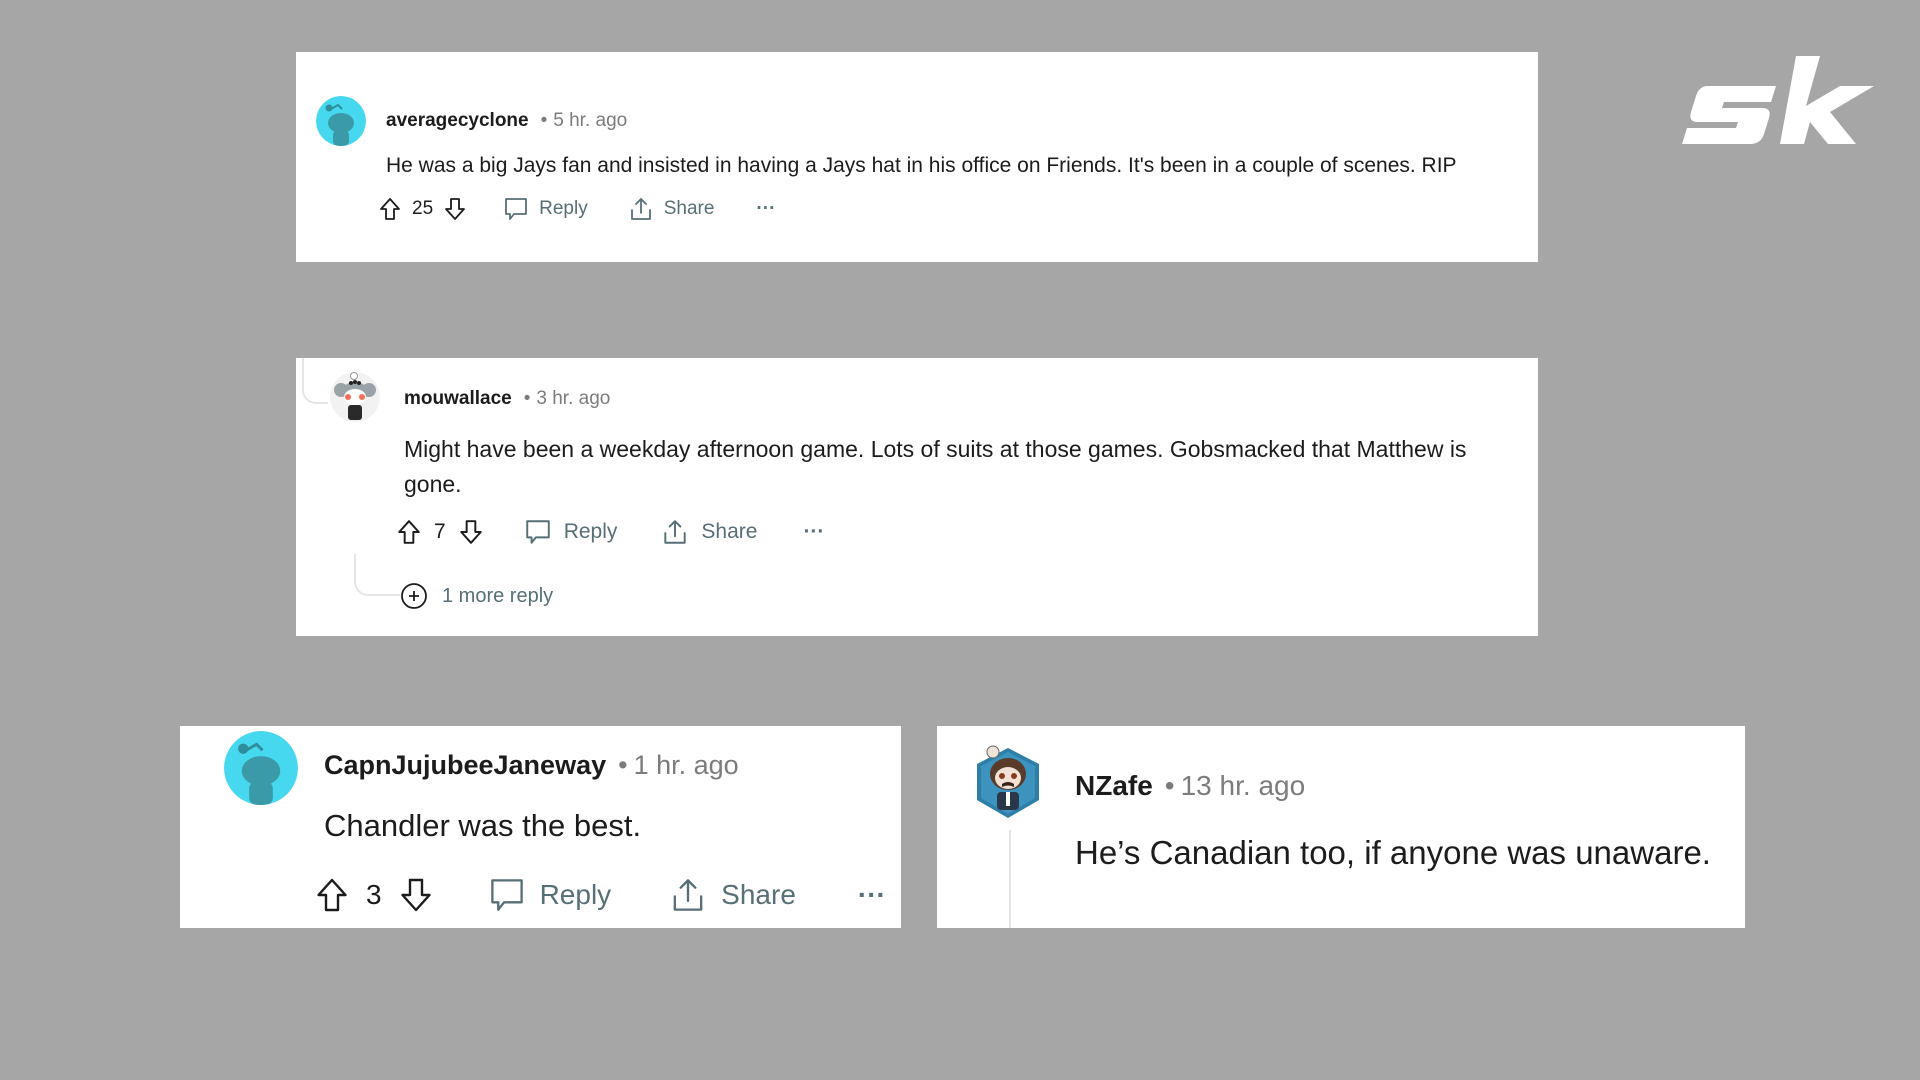 This screenshot has width=1920, height=1080. I want to click on mustache-snoo-avatar-icon, so click(1008, 781).